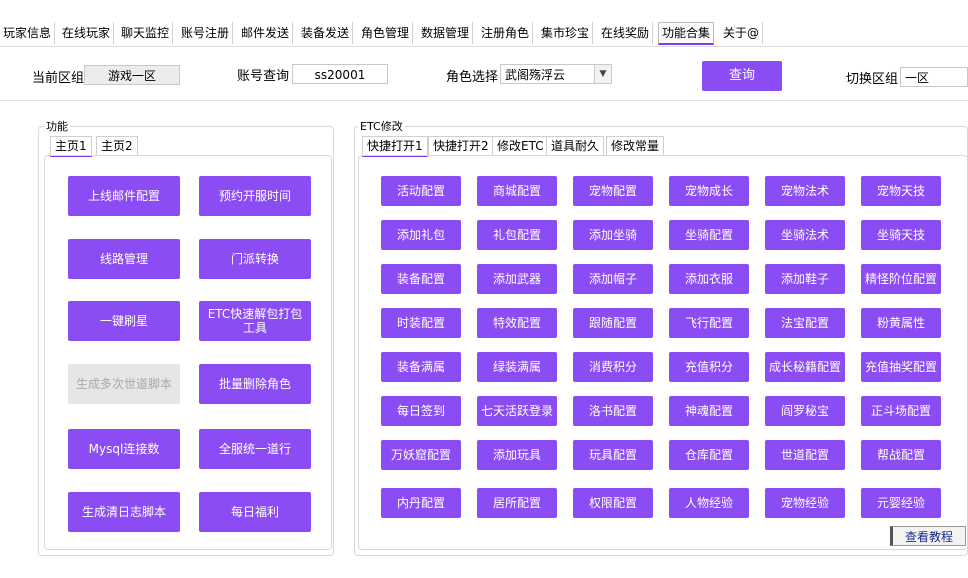 The width and height of the screenshot is (968, 578). What do you see at coordinates (709, 279) in the screenshot?
I see `etc-button-16: 添加衣服` at bounding box center [709, 279].